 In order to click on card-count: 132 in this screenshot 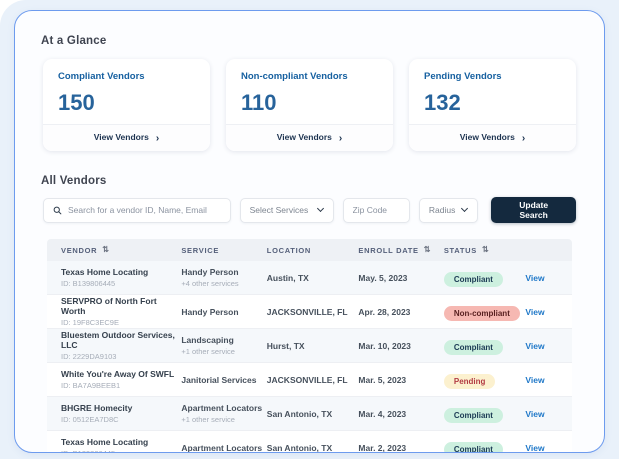, I will do `click(442, 102)`.